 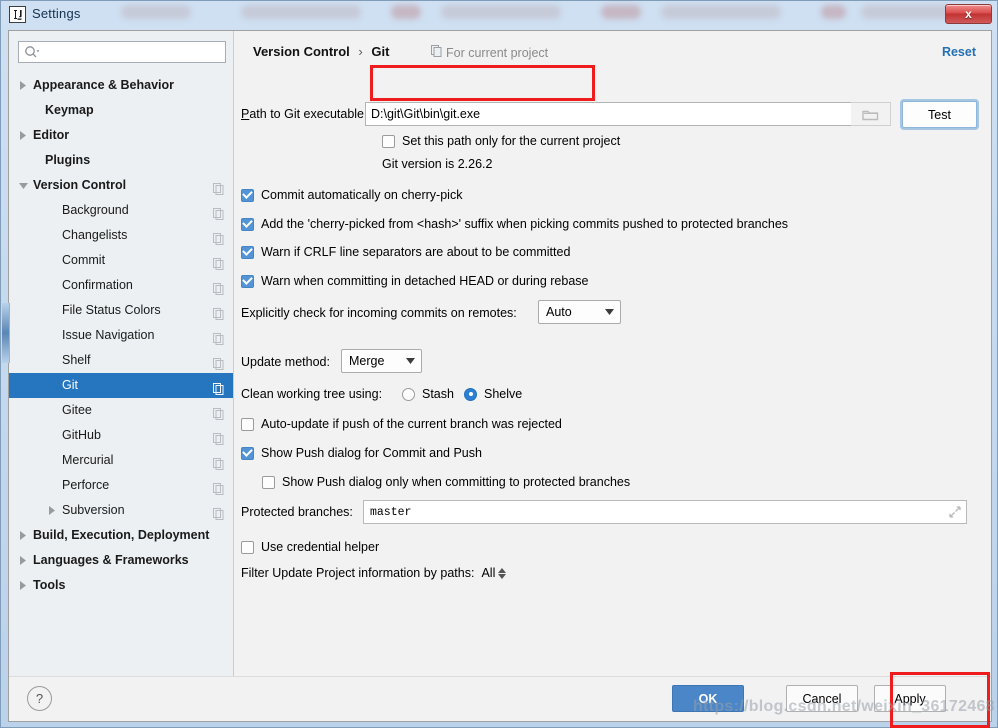 What do you see at coordinates (308, 114) in the screenshot?
I see `path-label-rest: ath to Git executable:` at bounding box center [308, 114].